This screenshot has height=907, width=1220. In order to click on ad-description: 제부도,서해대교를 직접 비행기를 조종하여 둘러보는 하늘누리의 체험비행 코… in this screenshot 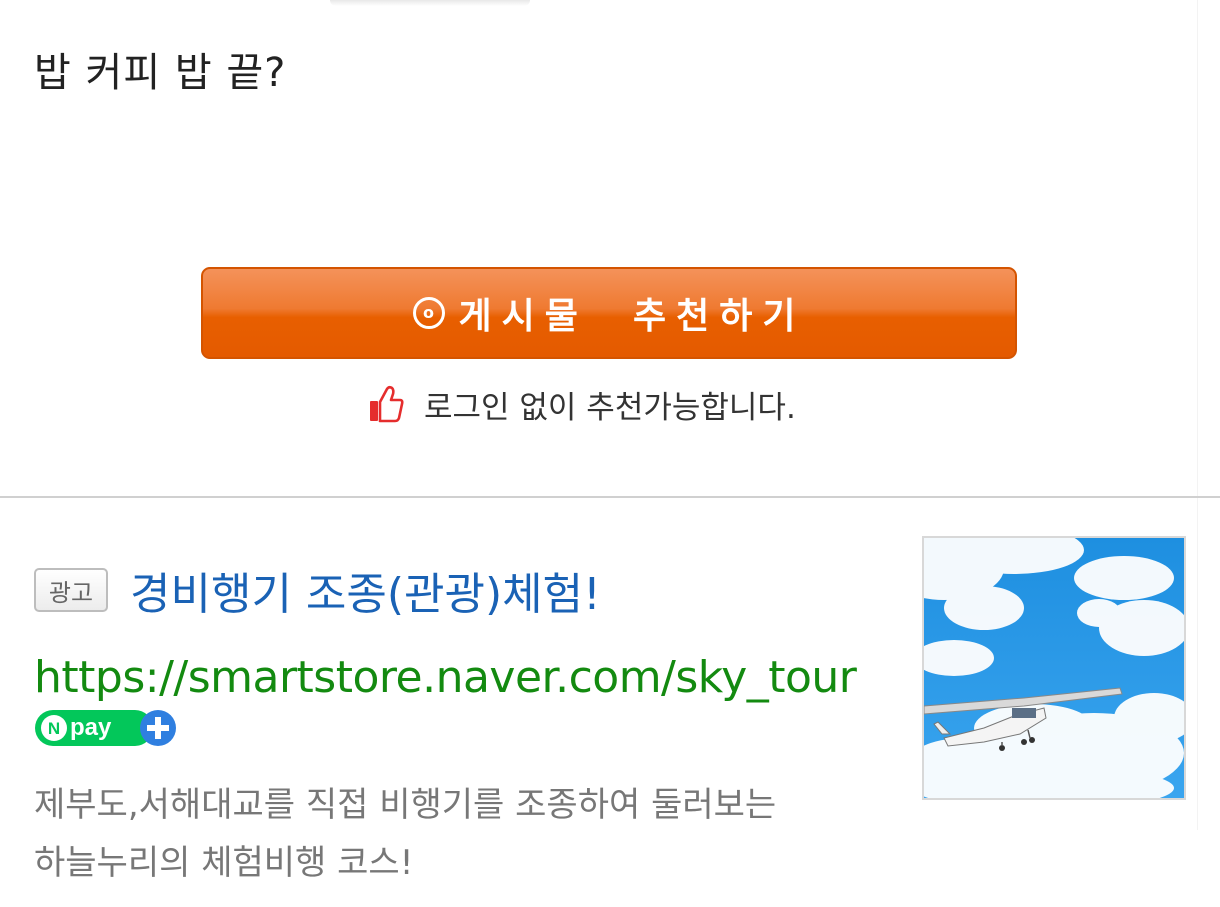, I will do `click(464, 834)`.